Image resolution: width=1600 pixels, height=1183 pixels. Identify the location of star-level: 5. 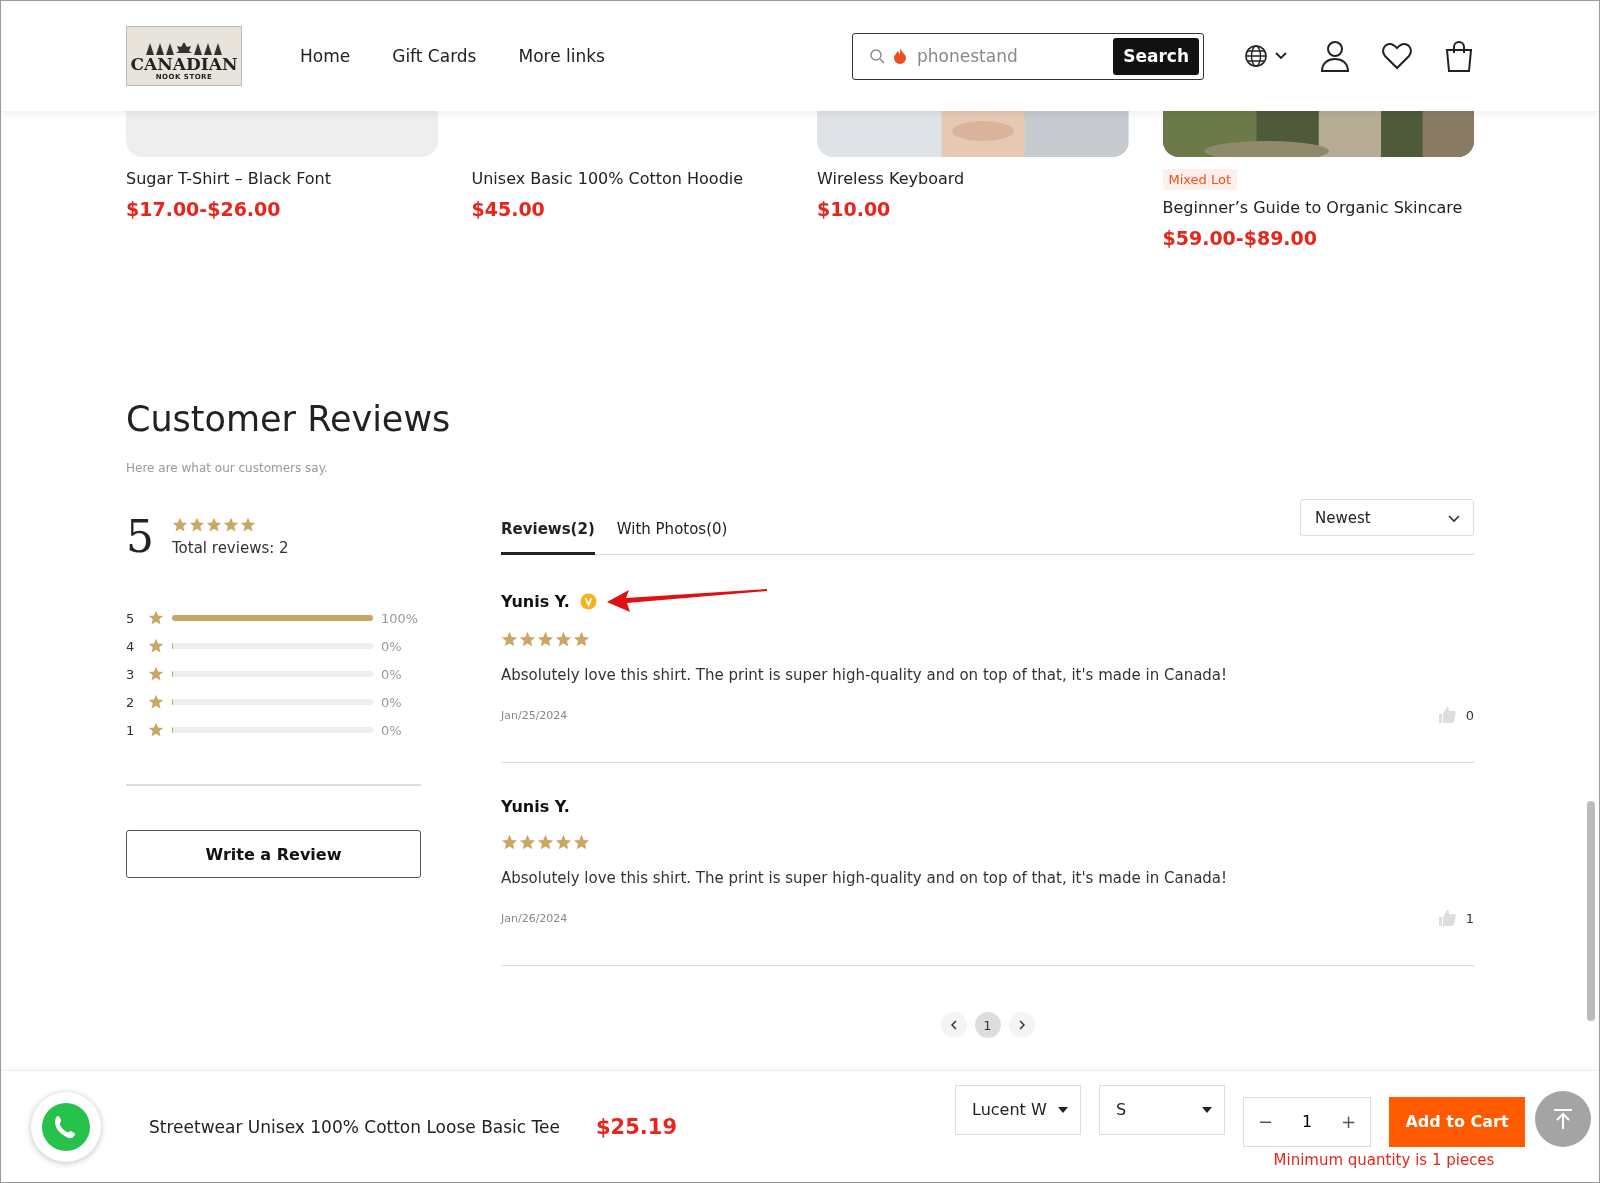
(131, 618).